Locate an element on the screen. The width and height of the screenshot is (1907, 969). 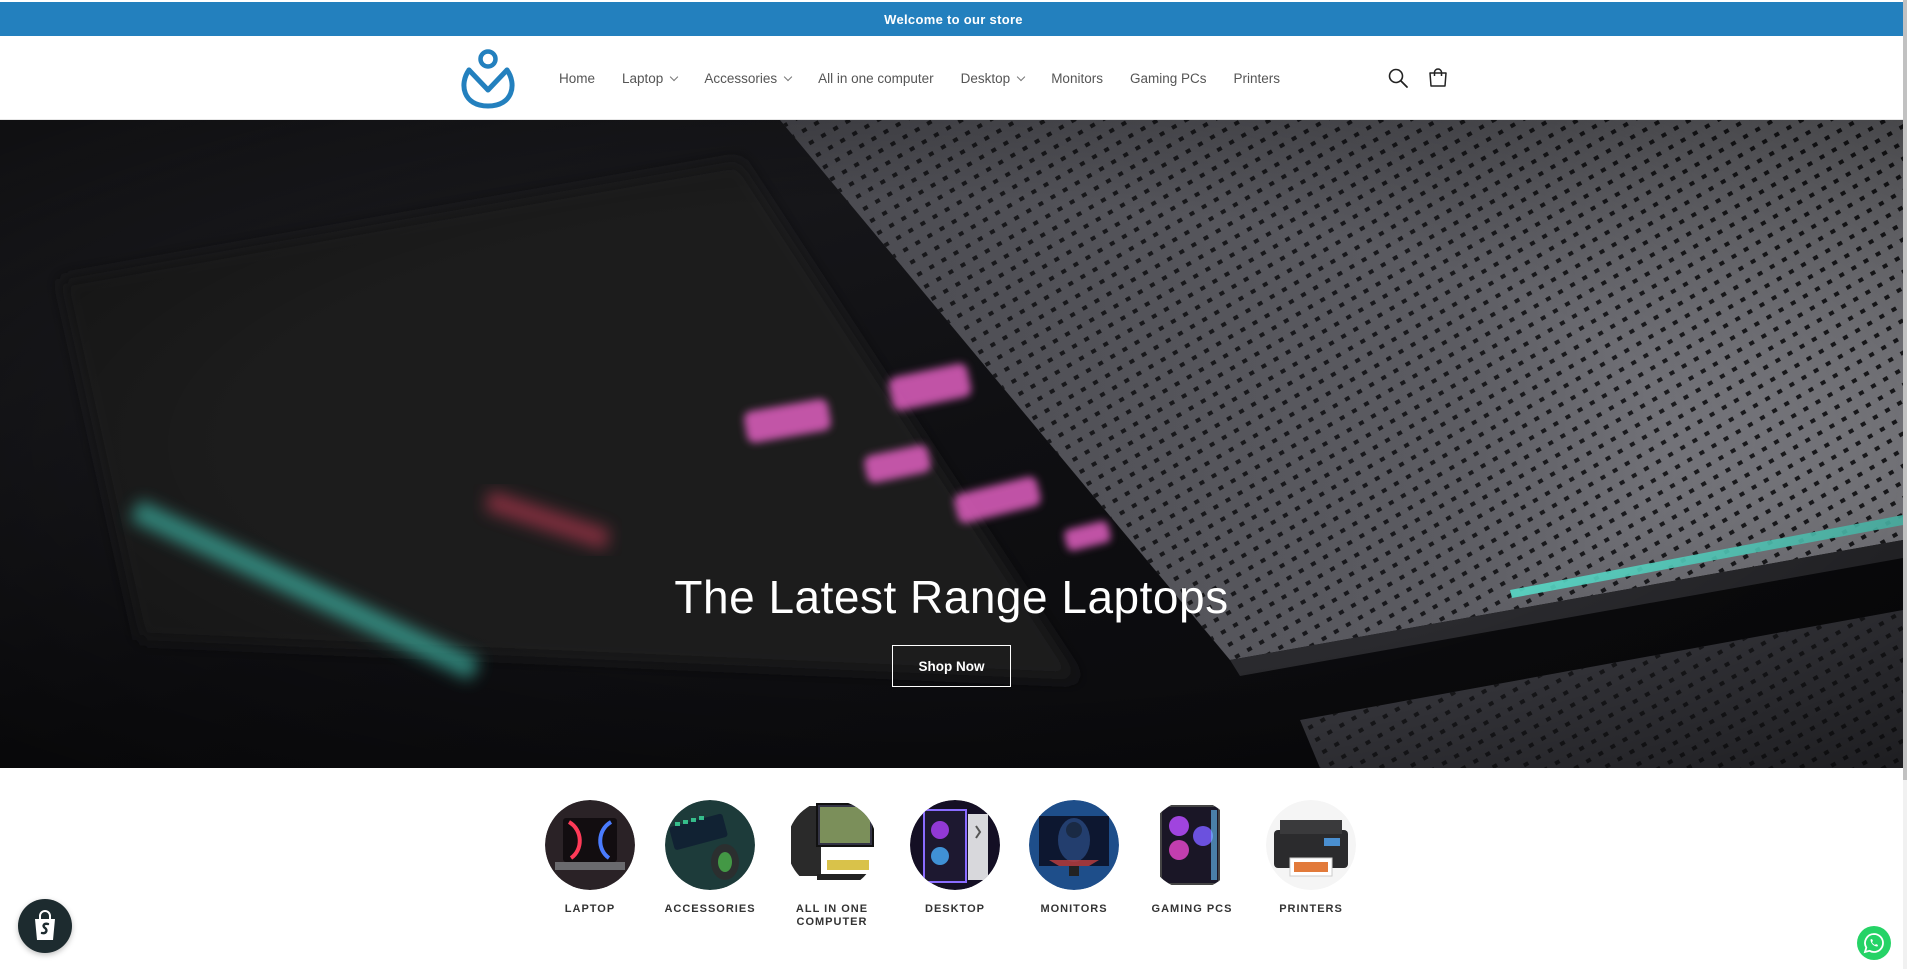
monitors-category-image is located at coordinates (1074, 845).